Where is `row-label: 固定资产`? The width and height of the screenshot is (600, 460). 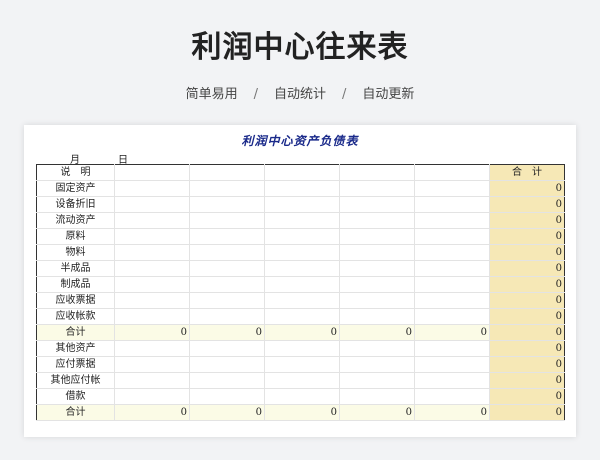 row-label: 固定资产 is located at coordinates (75, 188).